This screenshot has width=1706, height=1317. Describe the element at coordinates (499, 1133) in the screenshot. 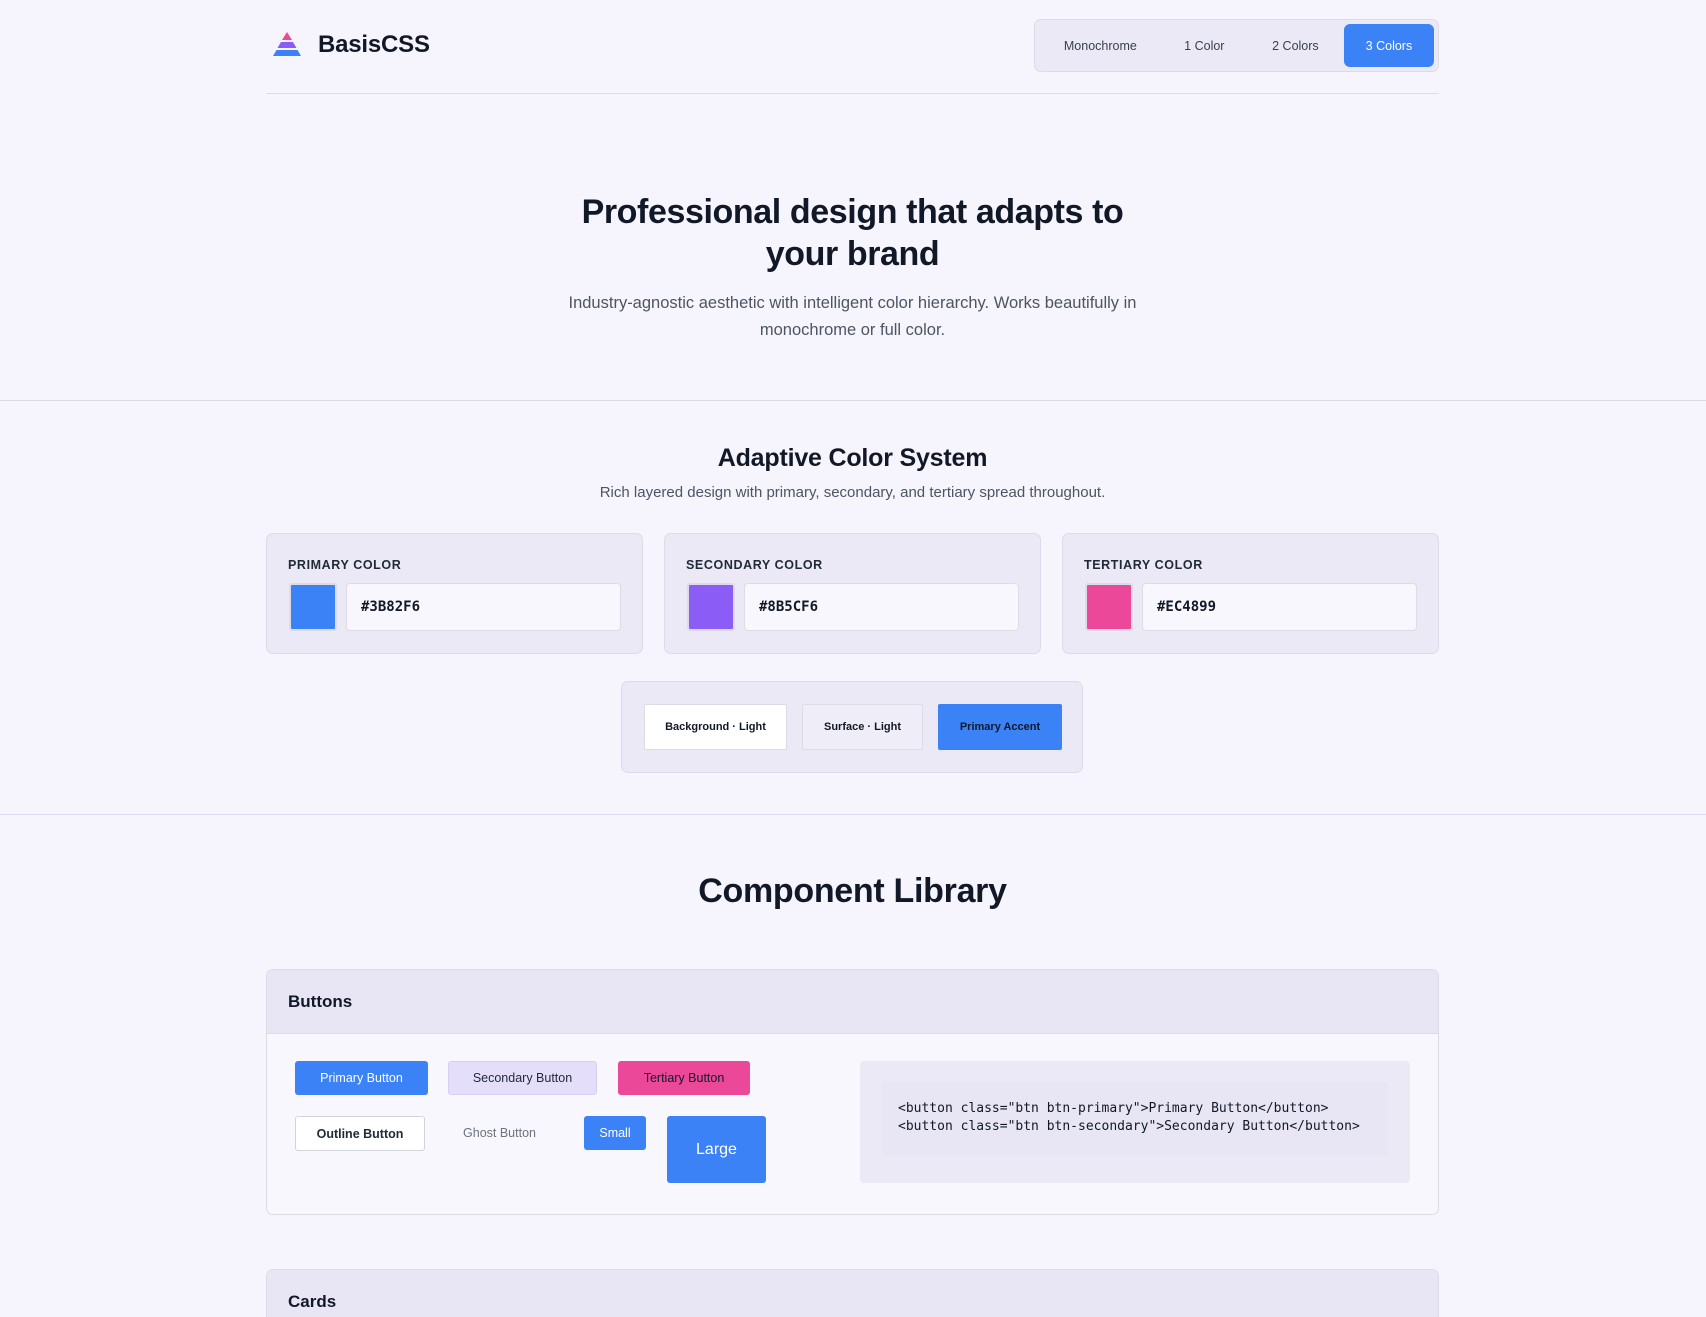

I see `ghost-button: Ghost Button` at that location.